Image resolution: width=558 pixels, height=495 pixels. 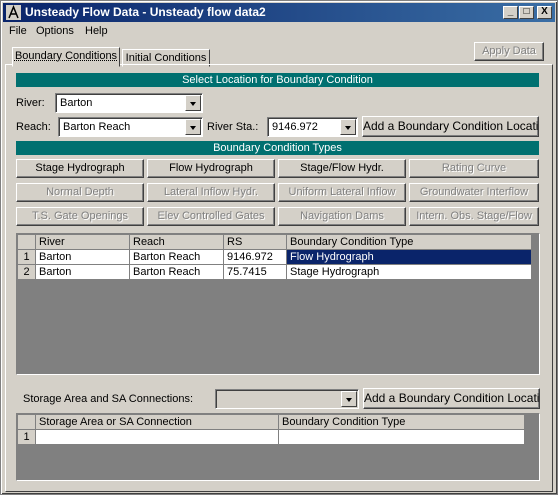 I want to click on reach-value: Barton Reach, so click(x=97, y=127).